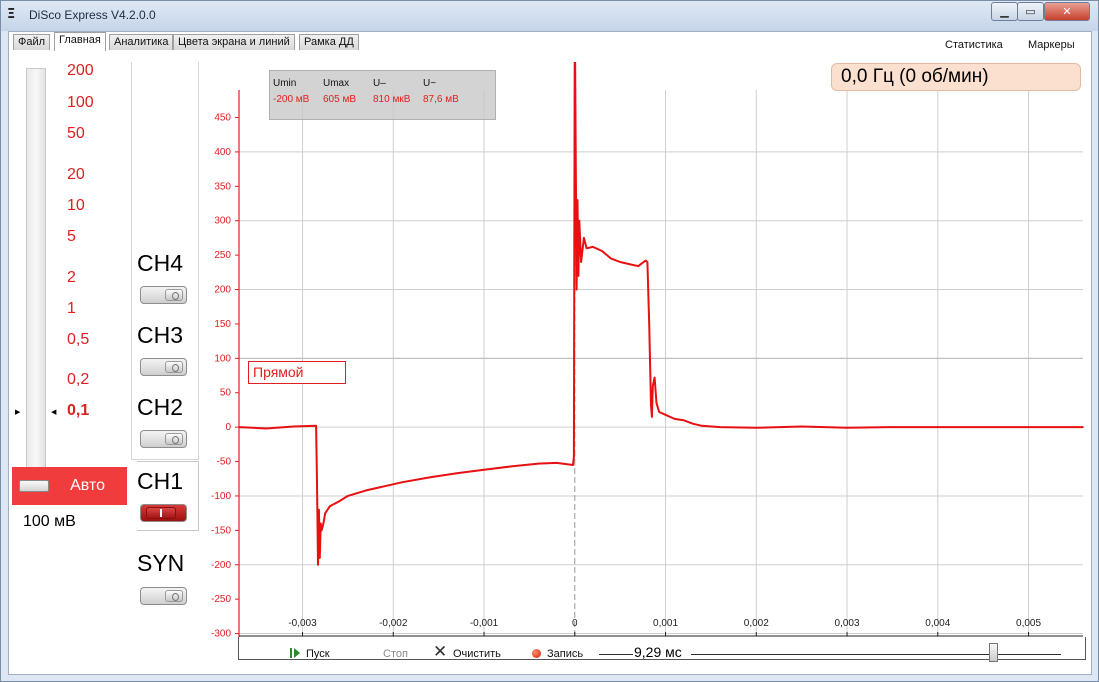  I want to click on ch2-label: CH2, so click(160, 407).